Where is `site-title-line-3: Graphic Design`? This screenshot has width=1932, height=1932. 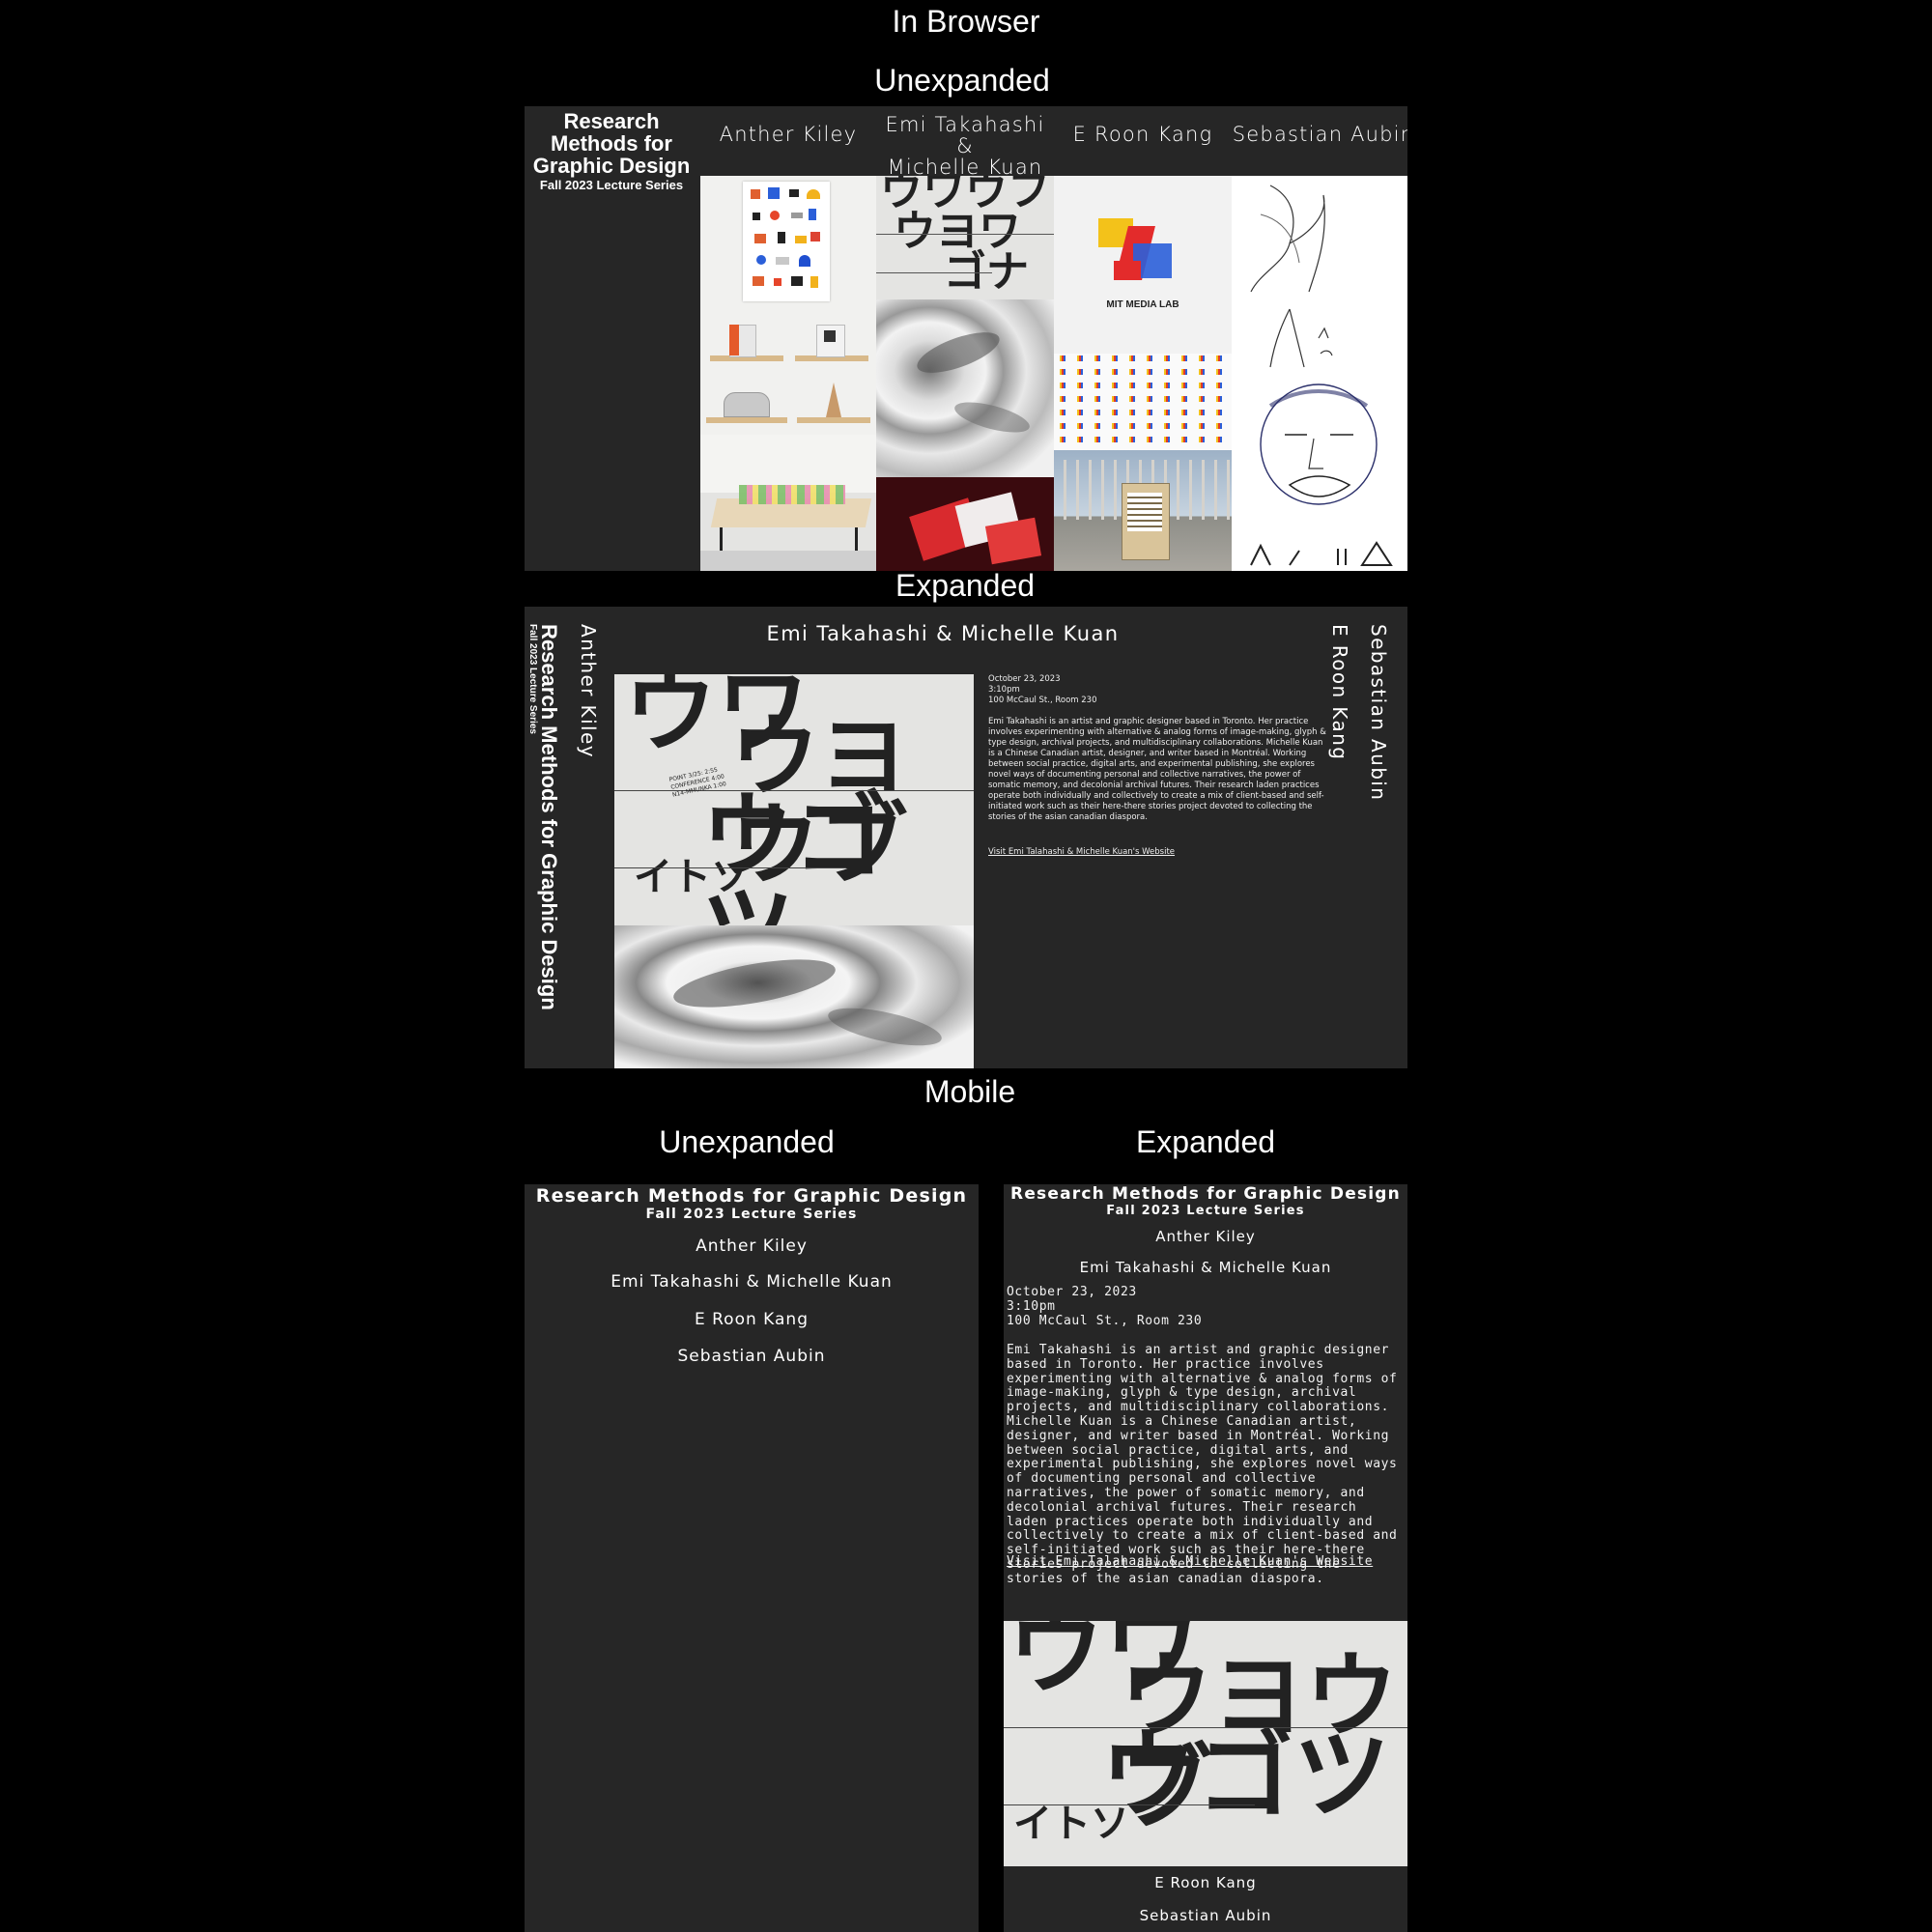 site-title-line-3: Graphic Design is located at coordinates (611, 166).